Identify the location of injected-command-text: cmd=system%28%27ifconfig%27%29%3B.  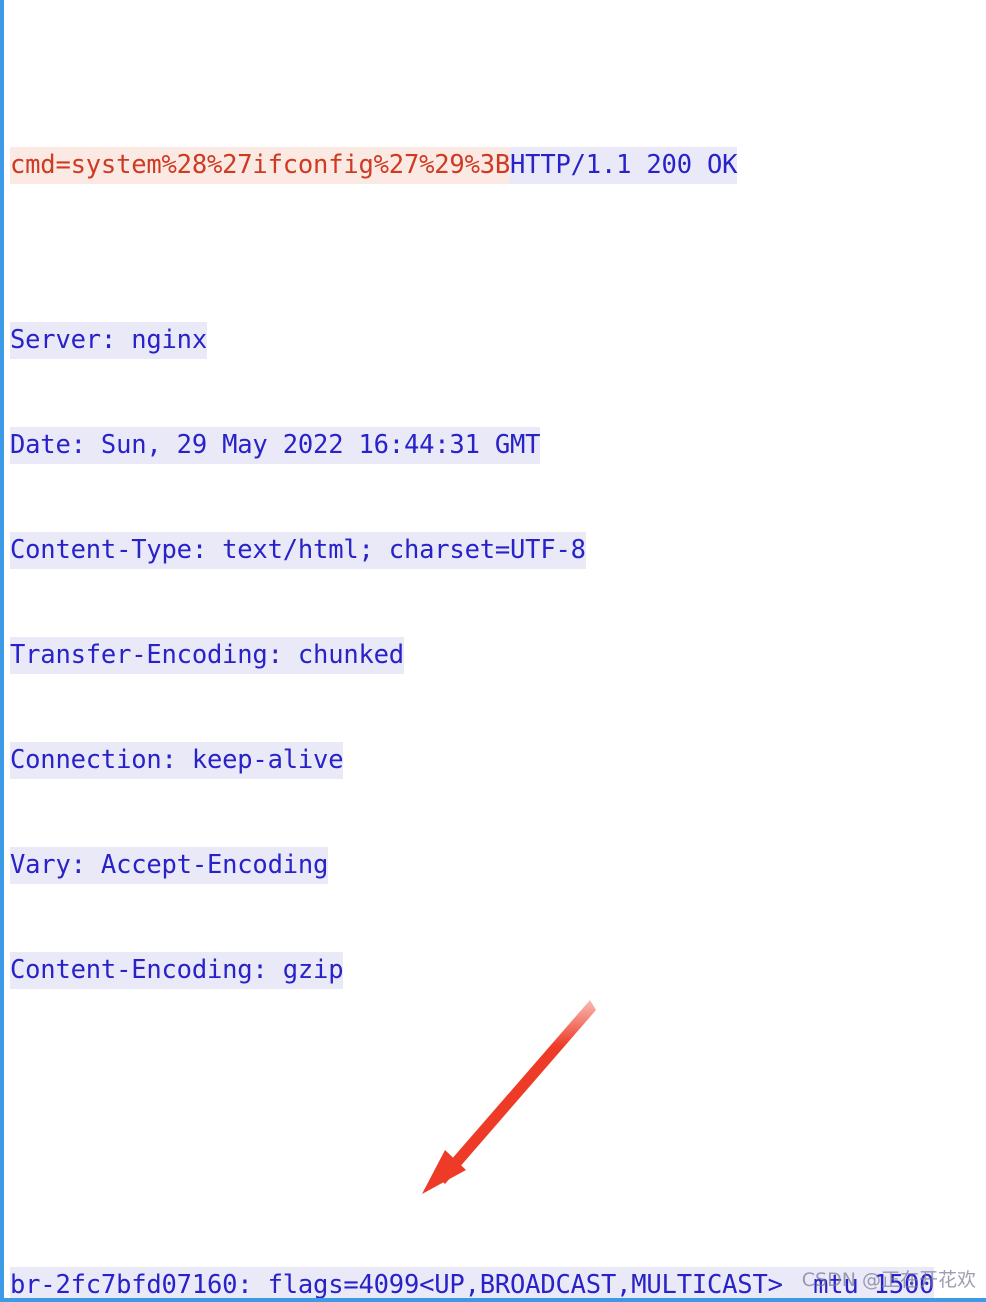
(260, 165).